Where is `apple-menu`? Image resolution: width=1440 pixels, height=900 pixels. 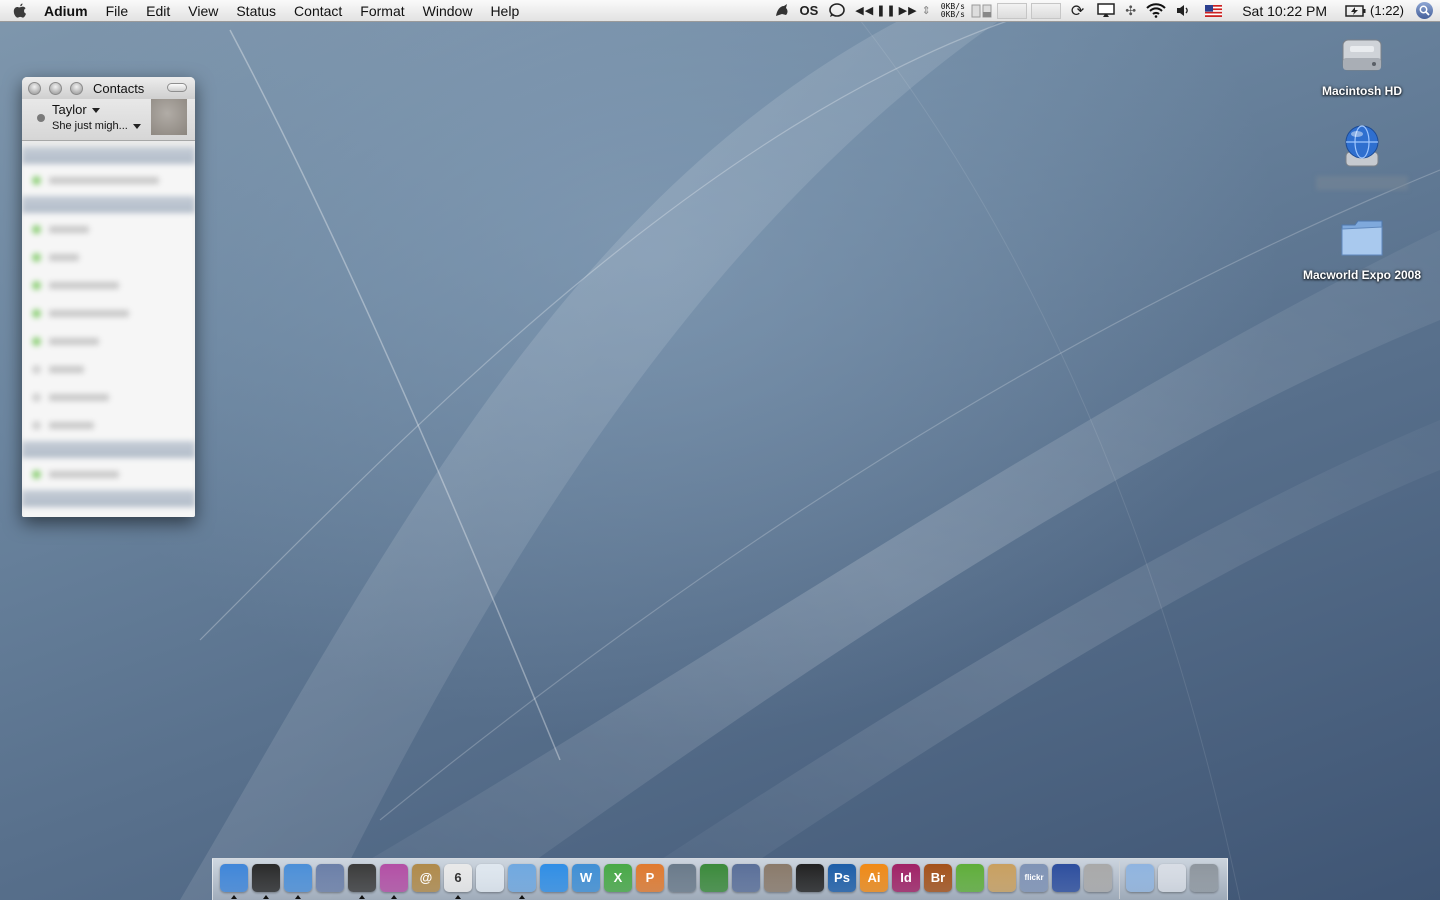 apple-menu is located at coordinates (20, 11).